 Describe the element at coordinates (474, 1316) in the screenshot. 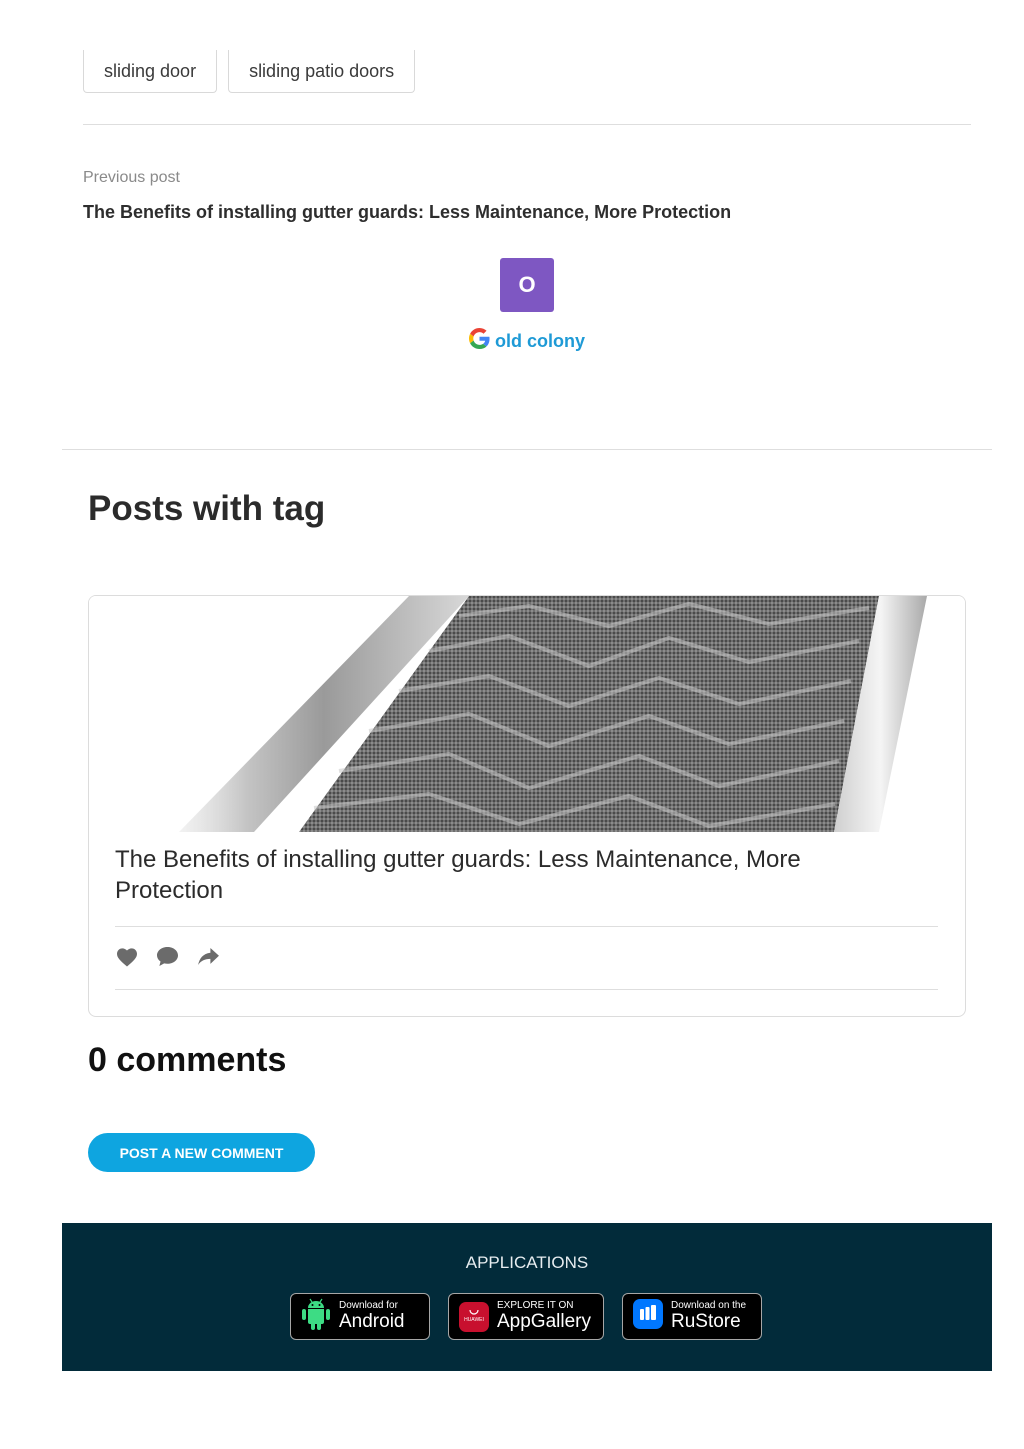

I see `huawei-icon: HUAWEI` at that location.